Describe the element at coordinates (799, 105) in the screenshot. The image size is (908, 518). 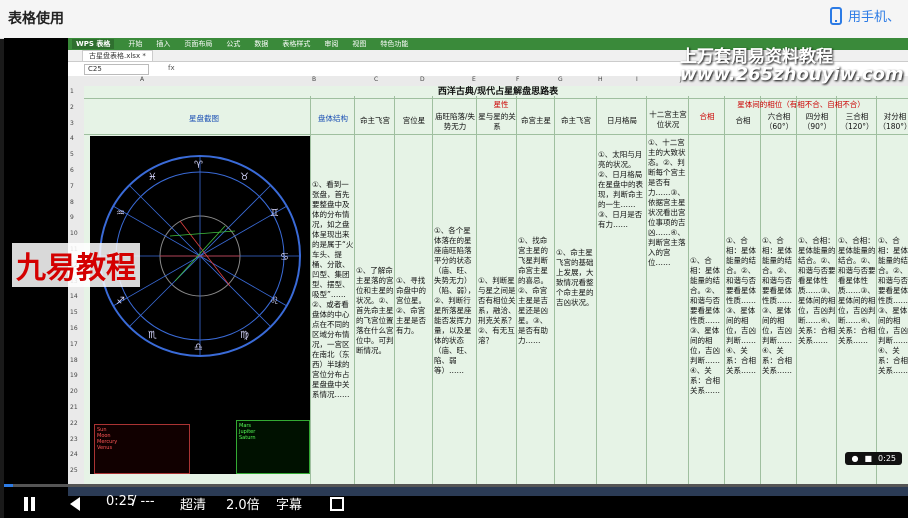
I see `header-group-aspect: 星体间的相位（有相不合、自相不合）` at that location.